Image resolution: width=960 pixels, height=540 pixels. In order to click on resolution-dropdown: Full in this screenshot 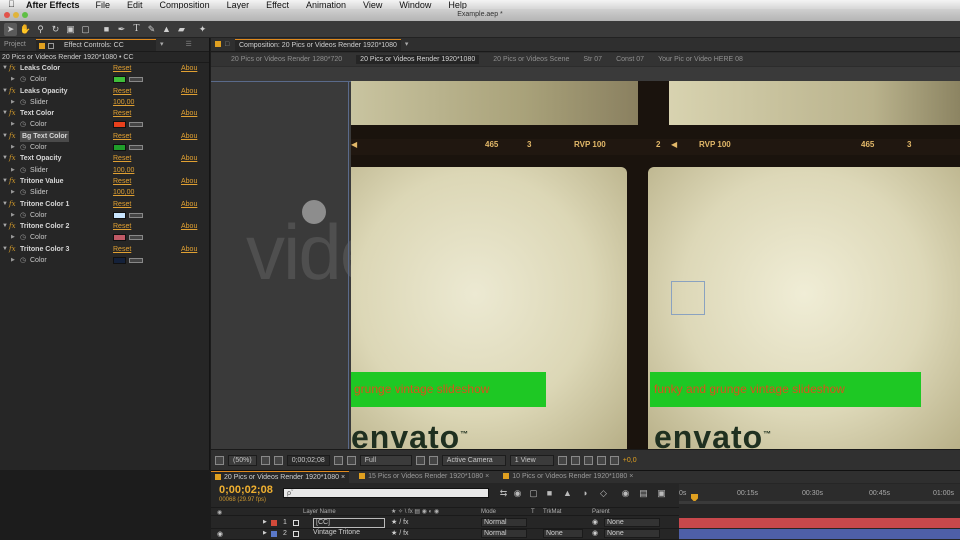, I will do `click(385, 460)`.